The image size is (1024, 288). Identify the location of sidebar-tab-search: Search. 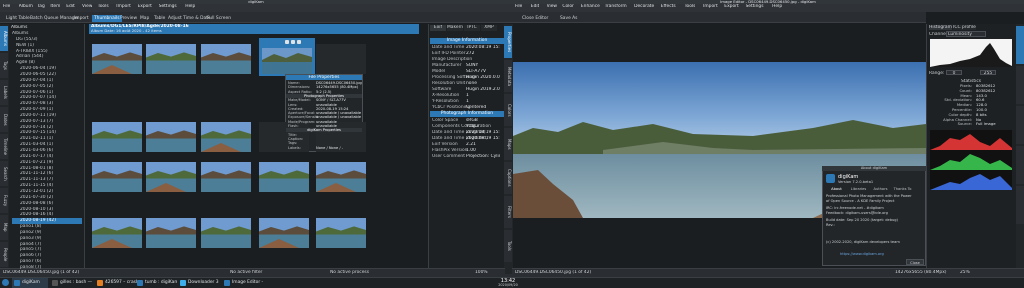
(4, 173).